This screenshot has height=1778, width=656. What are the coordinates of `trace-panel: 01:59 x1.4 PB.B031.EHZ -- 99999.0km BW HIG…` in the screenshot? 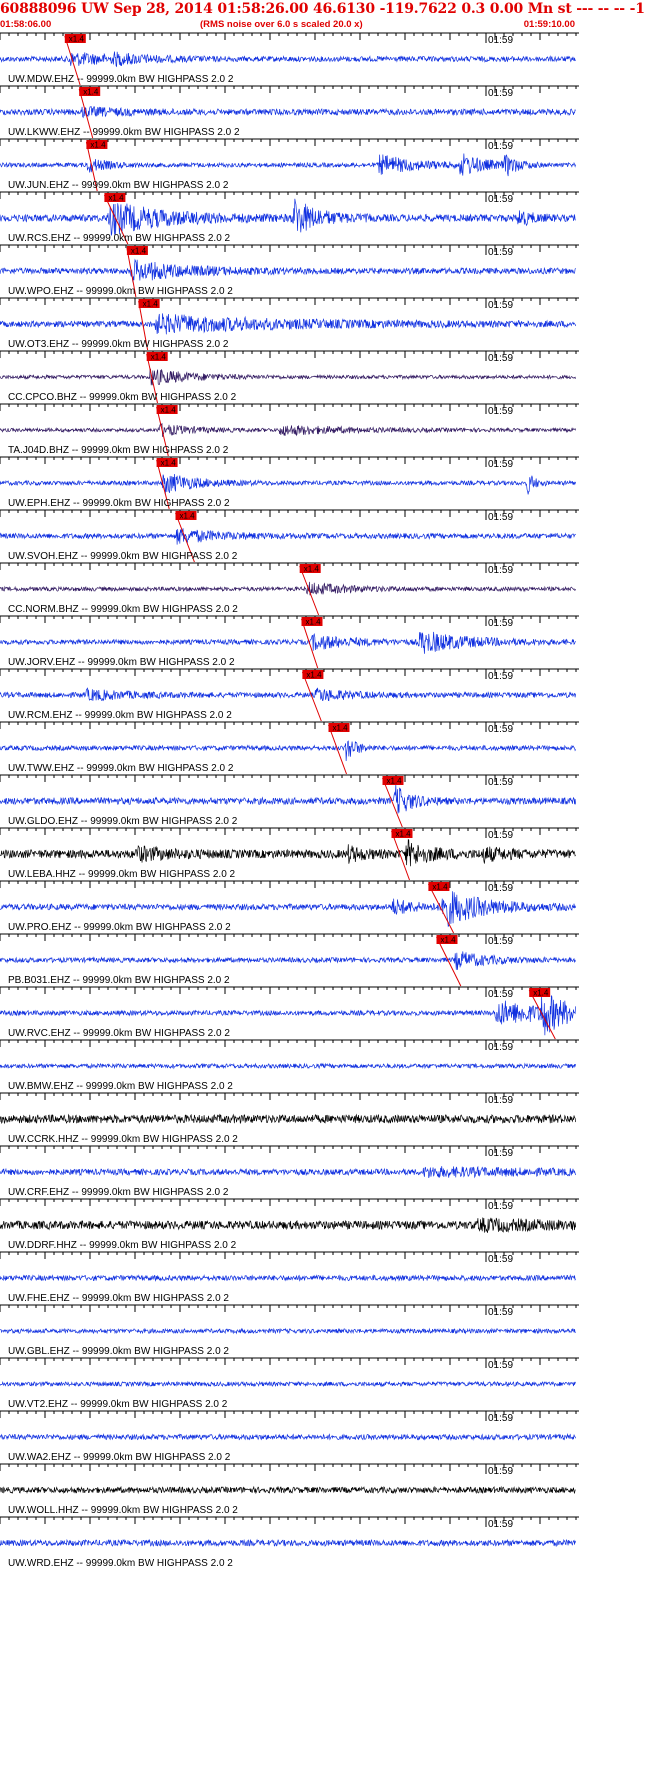 It's located at (289, 960).